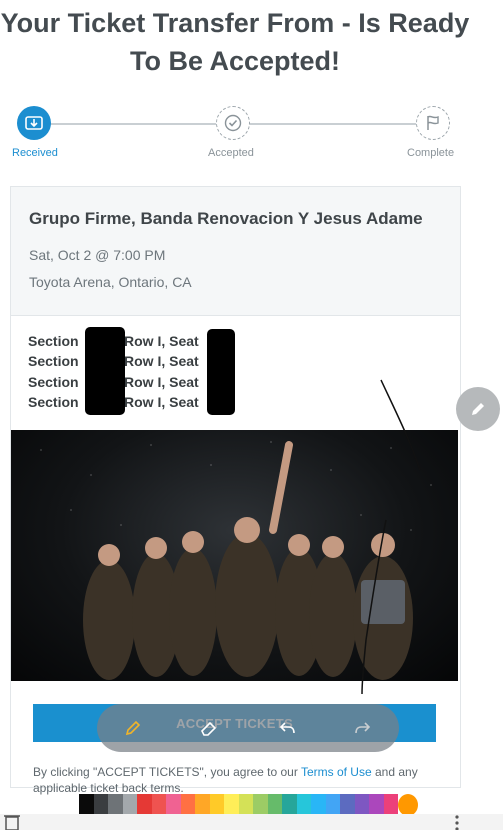 The height and width of the screenshot is (830, 503). I want to click on flag-icon, so click(433, 122).